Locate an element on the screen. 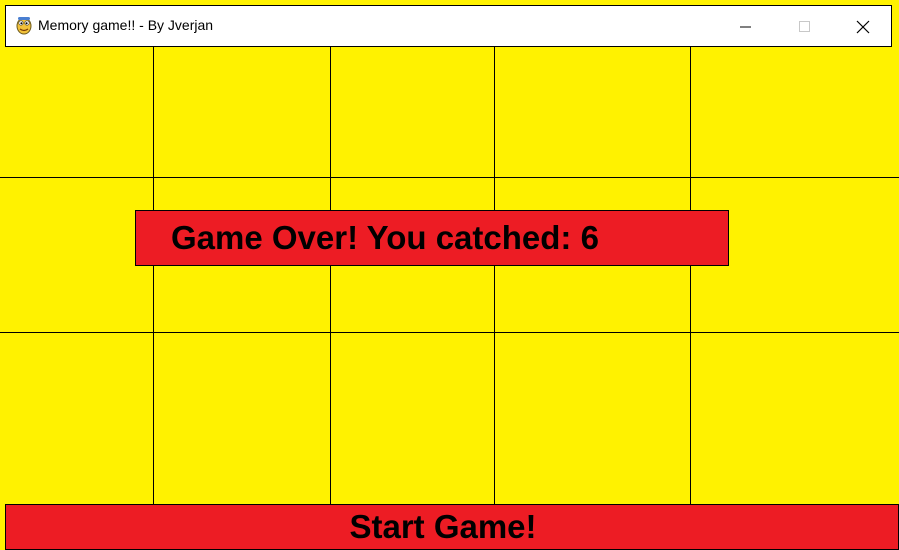  title-bar: Memory game!! - By Jverjan is located at coordinates (448, 26).